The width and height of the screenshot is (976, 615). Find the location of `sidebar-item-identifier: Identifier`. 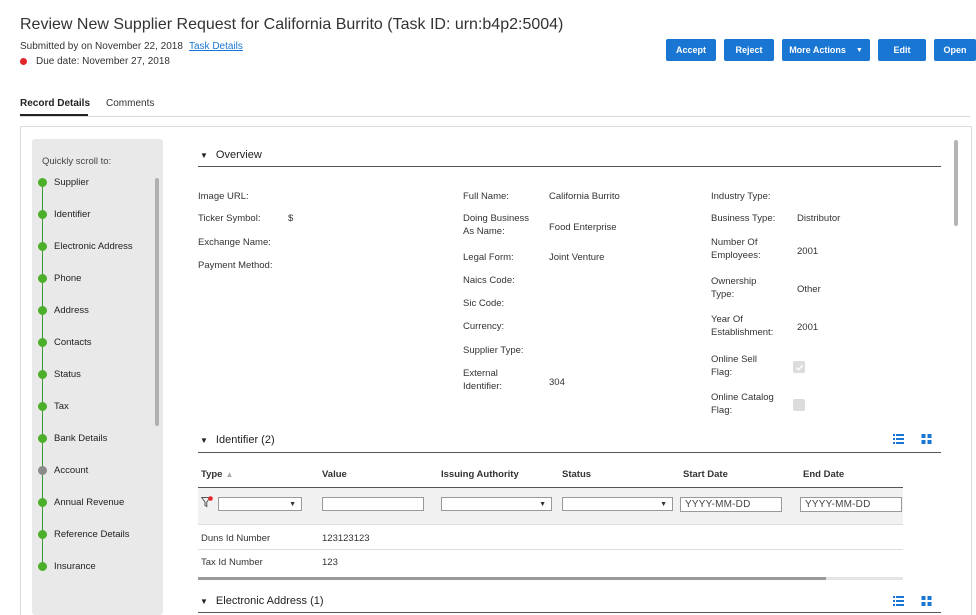

sidebar-item-identifier: Identifier is located at coordinates (64, 214).